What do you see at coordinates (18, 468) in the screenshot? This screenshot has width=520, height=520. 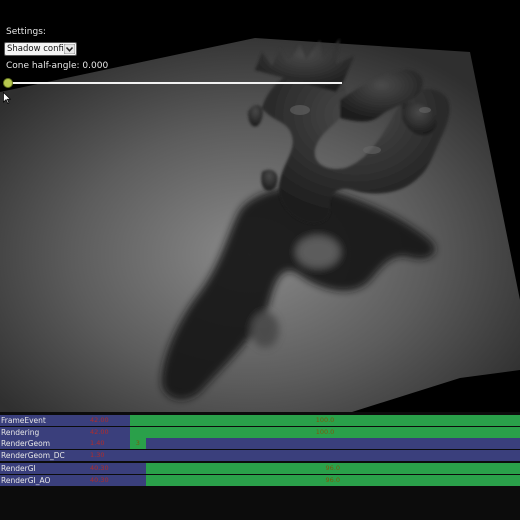 I see `profiler-row-label: RenderGI` at bounding box center [18, 468].